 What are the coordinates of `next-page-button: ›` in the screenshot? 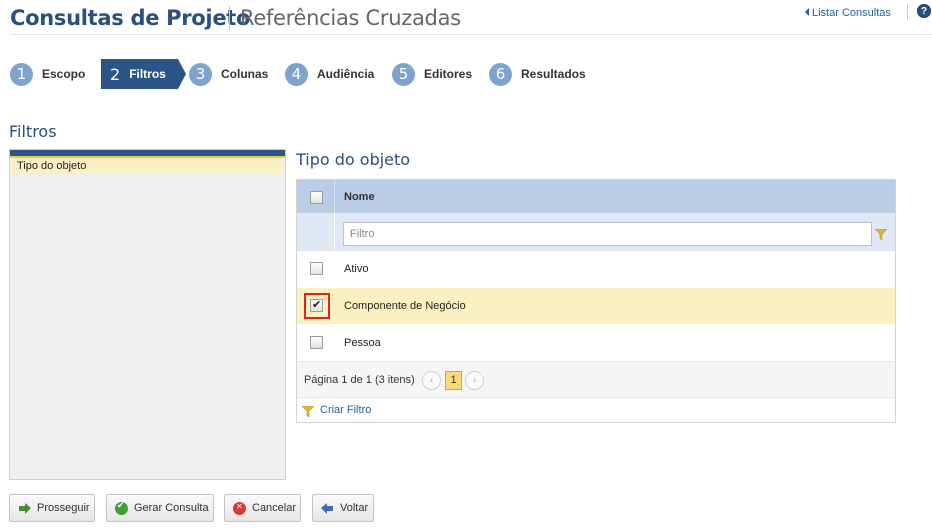 It's located at (474, 380).